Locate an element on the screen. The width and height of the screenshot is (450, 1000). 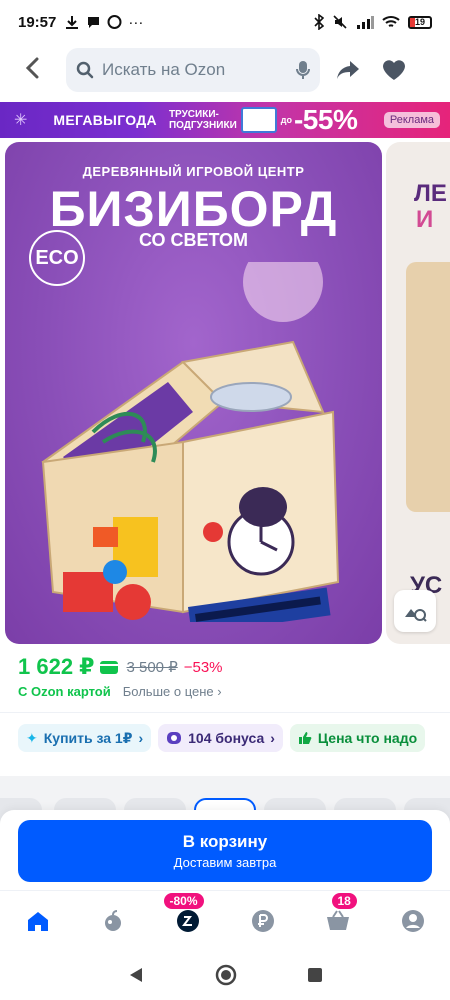
fresh-icon is located at coordinates (112, 920).